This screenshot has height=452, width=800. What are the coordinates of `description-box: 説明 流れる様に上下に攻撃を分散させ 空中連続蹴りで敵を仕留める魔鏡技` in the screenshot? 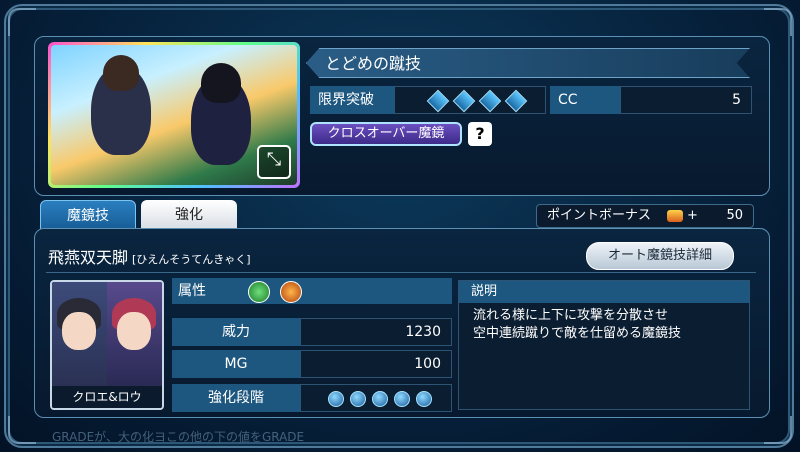 It's located at (604, 345).